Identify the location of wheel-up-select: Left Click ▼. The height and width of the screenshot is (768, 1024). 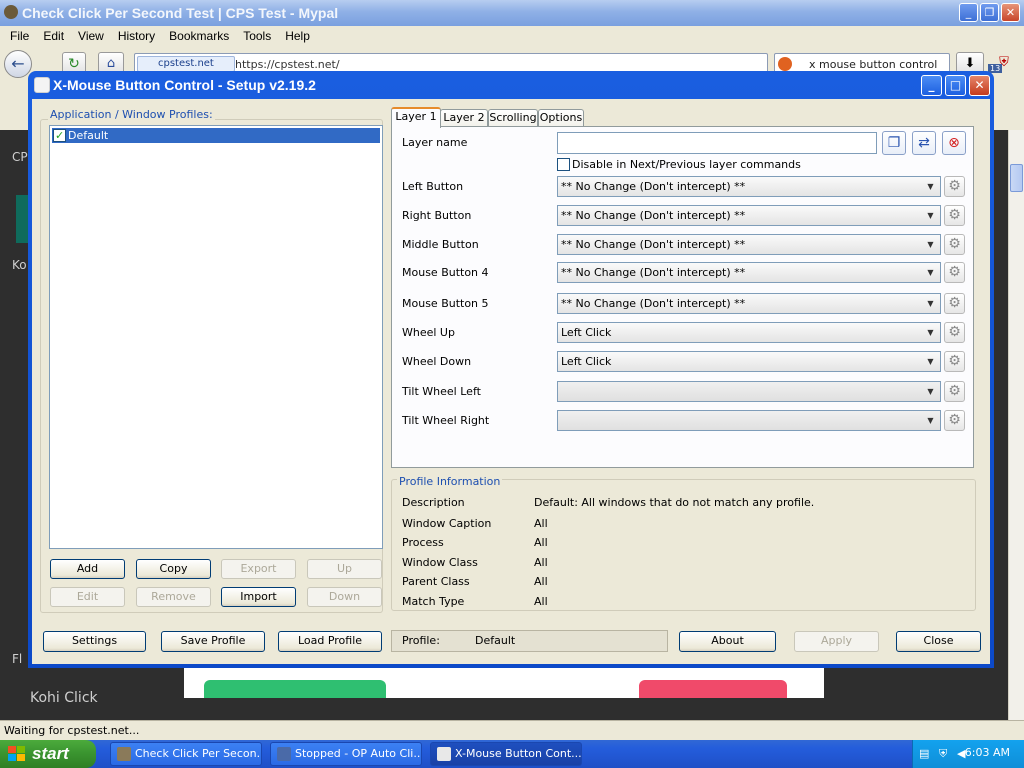
(749, 332).